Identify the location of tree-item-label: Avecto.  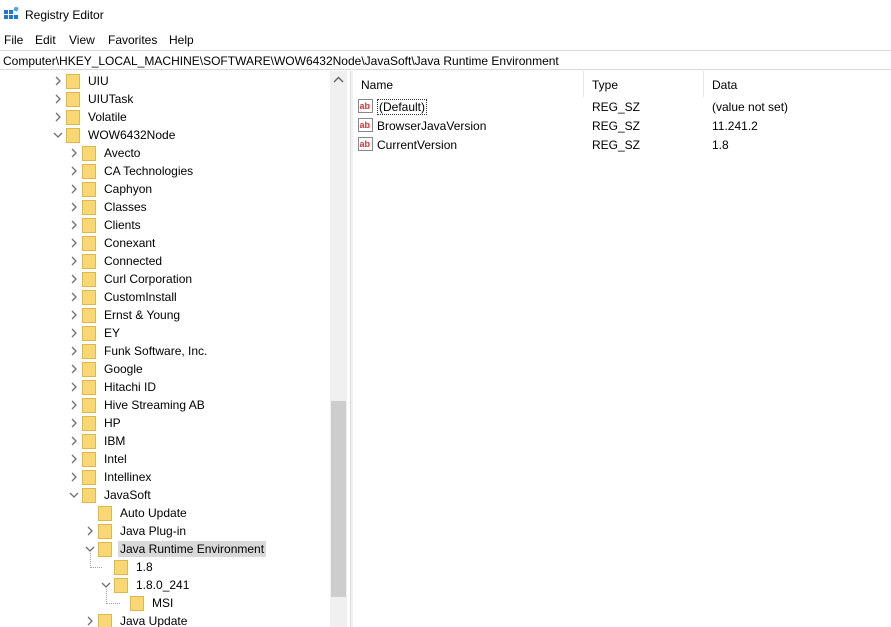
(122, 153).